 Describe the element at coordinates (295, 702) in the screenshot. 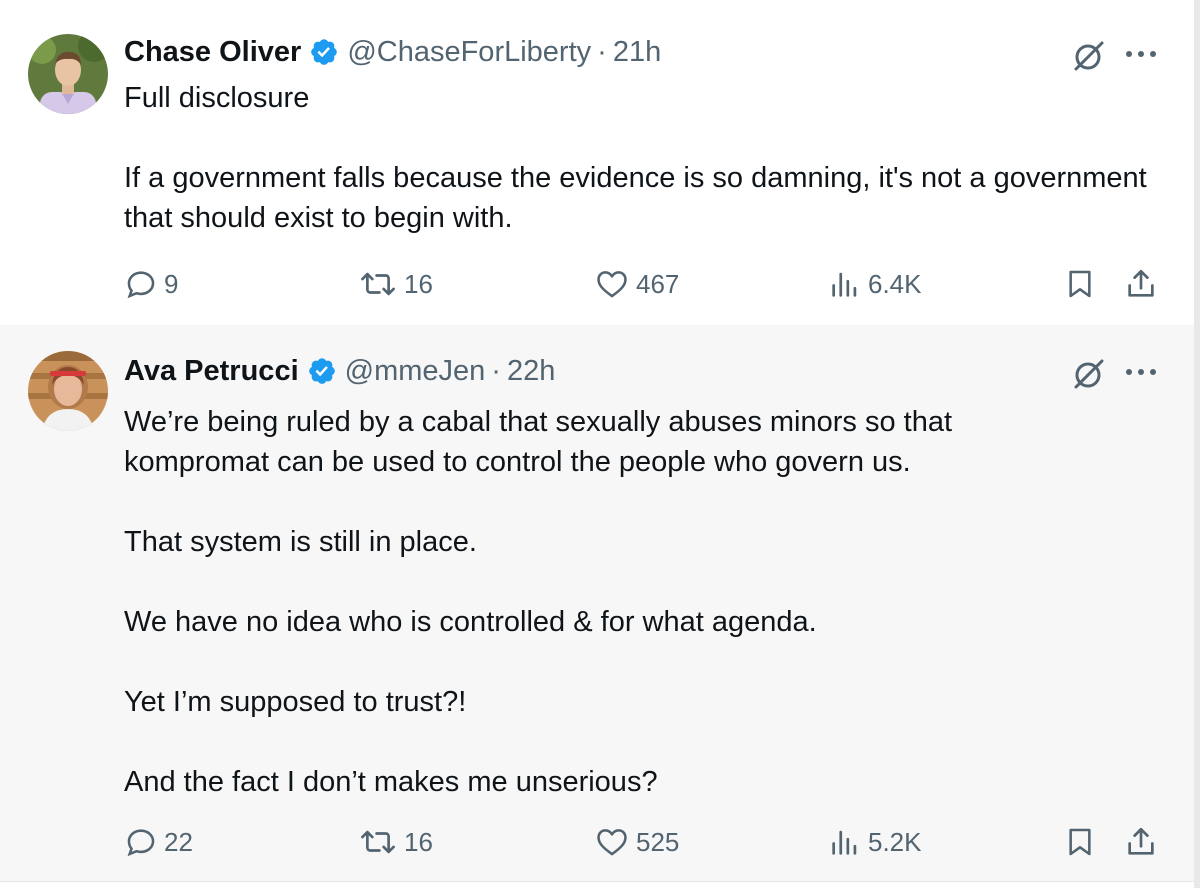

I see `tweet-paragraph: Yet I’m supposed to trust?!` at that location.